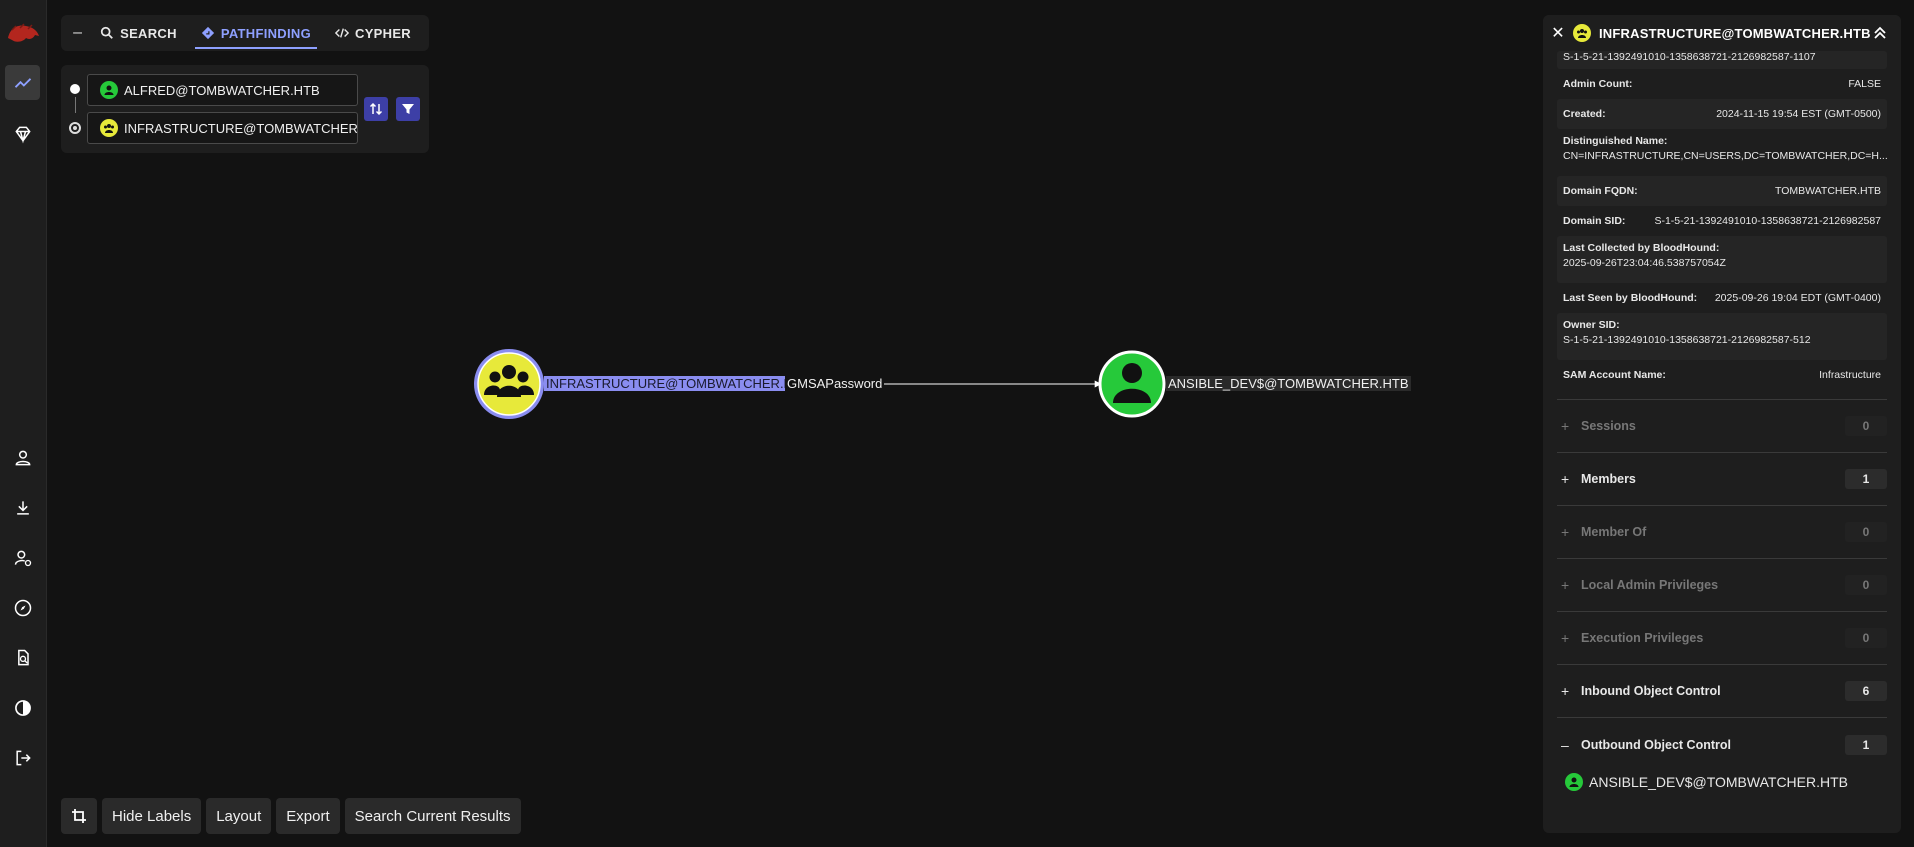 The width and height of the screenshot is (1914, 847). I want to click on pathfinding-icon, so click(207, 33).